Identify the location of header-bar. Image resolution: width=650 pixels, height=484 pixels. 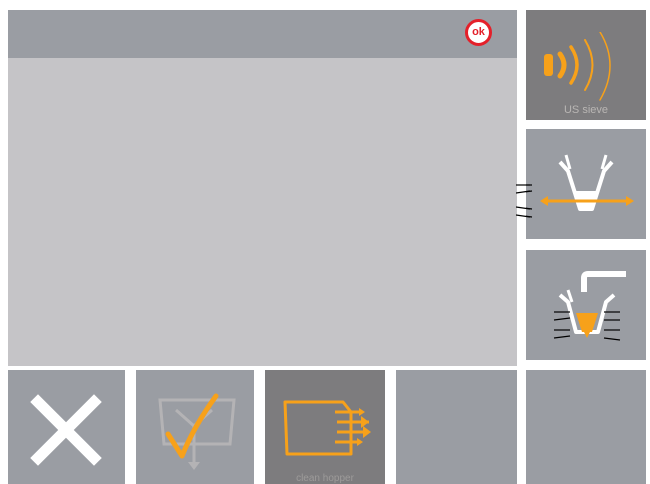
(262, 34).